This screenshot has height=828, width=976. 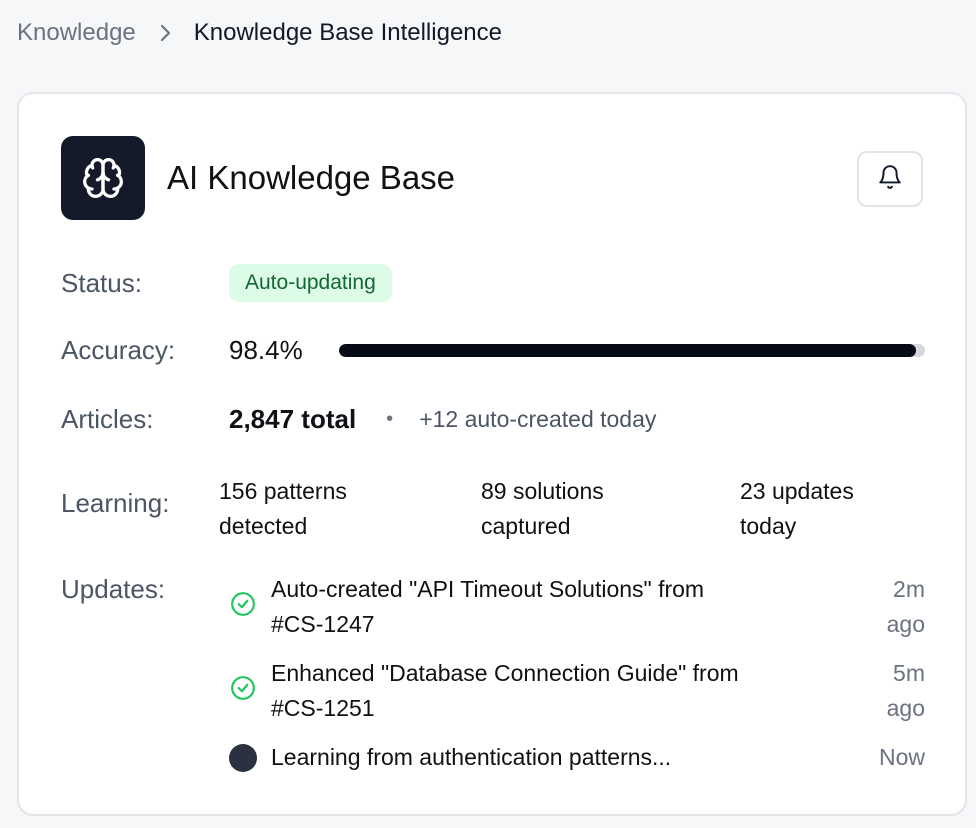 I want to click on update-ticket-ref: #CS-1247, so click(x=323, y=624).